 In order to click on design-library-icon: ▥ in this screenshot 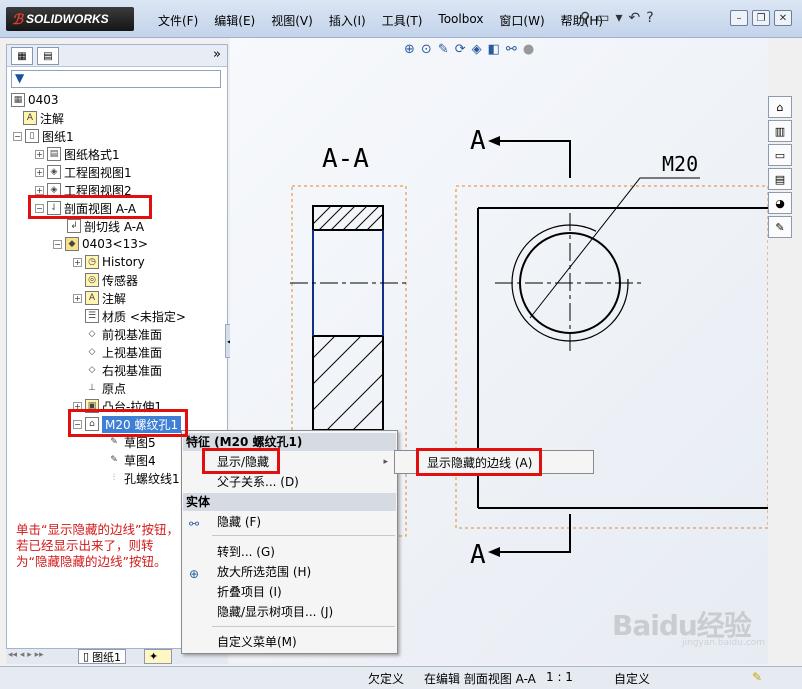, I will do `click(780, 131)`.